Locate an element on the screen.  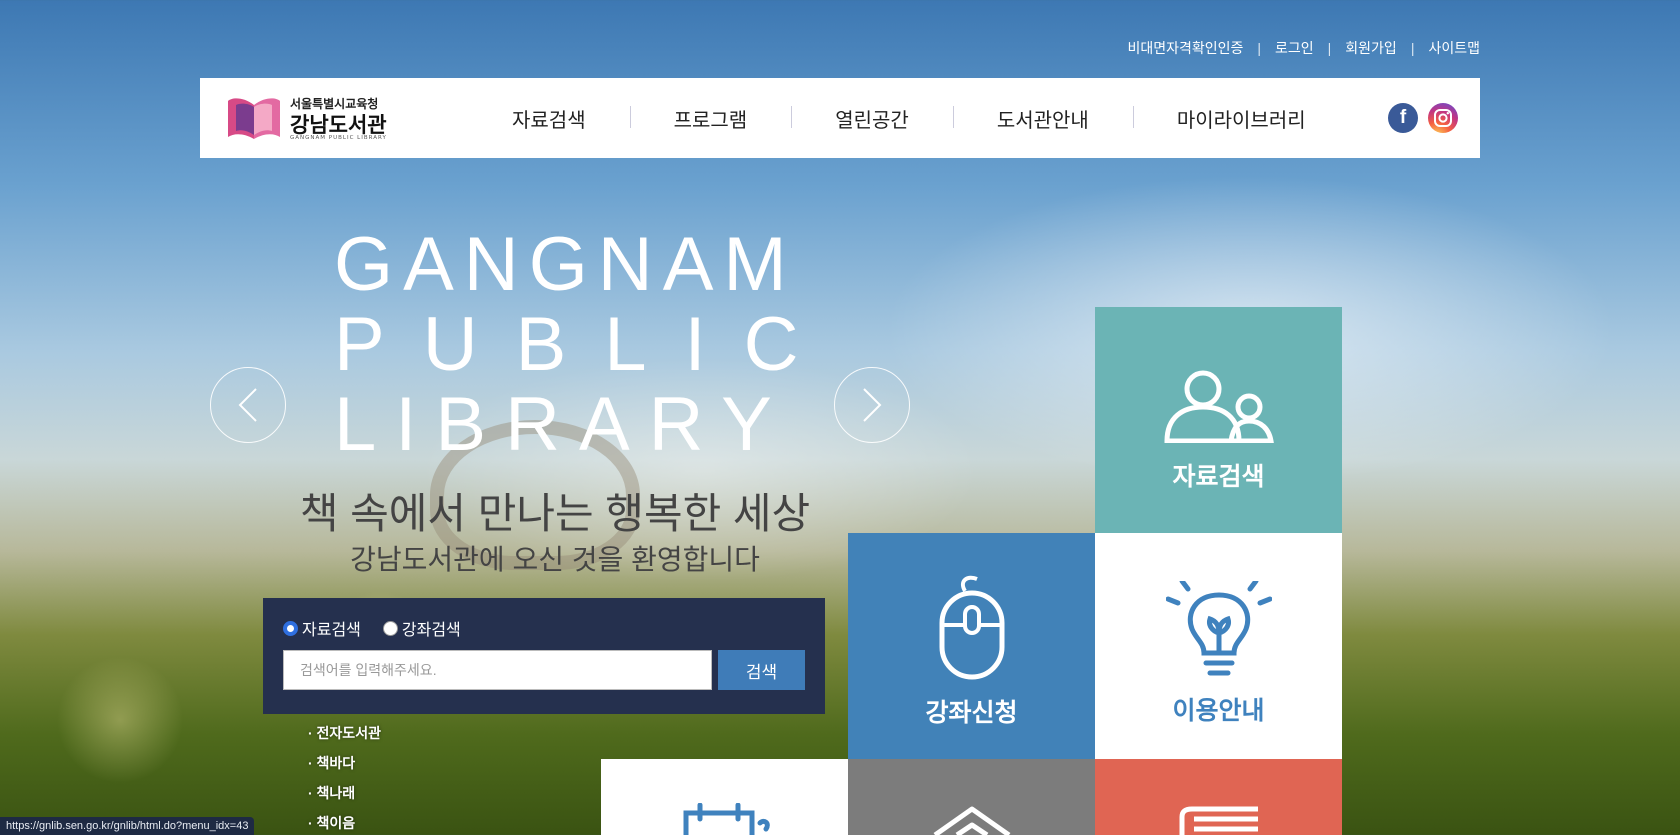
tile-course-apply: 강좌신청 is located at coordinates (971, 646).